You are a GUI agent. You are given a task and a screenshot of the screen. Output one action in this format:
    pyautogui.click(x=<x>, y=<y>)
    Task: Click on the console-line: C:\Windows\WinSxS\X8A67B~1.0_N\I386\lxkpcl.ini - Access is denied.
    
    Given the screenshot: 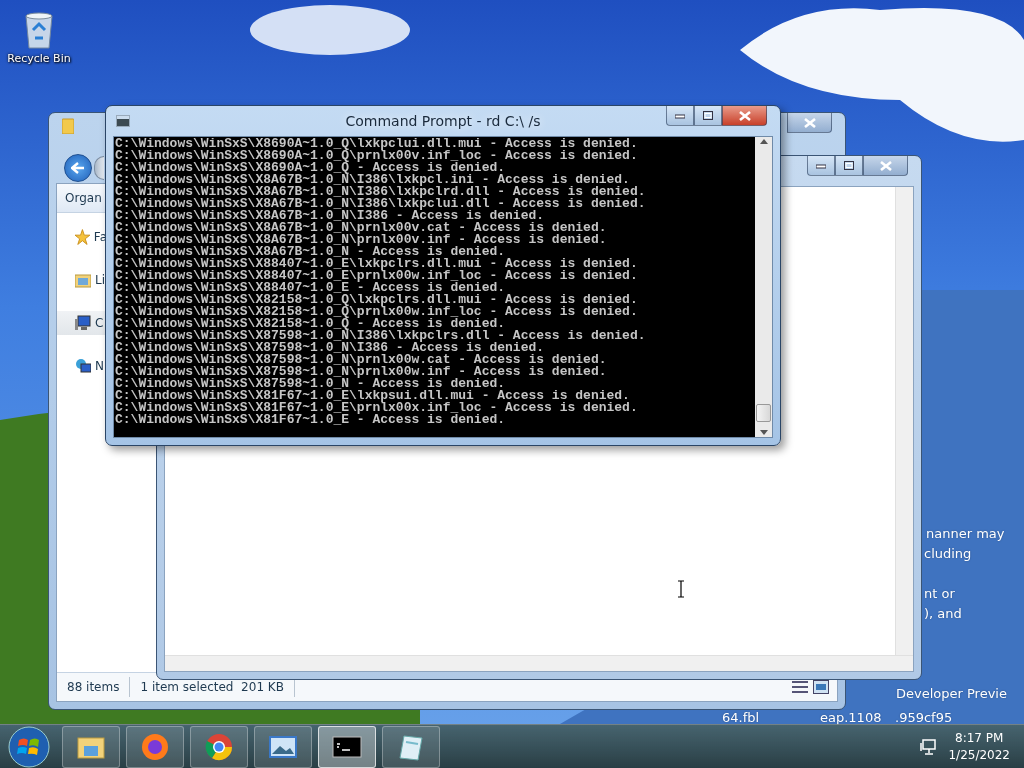 What is the action you would take?
    pyautogui.click(x=372, y=180)
    